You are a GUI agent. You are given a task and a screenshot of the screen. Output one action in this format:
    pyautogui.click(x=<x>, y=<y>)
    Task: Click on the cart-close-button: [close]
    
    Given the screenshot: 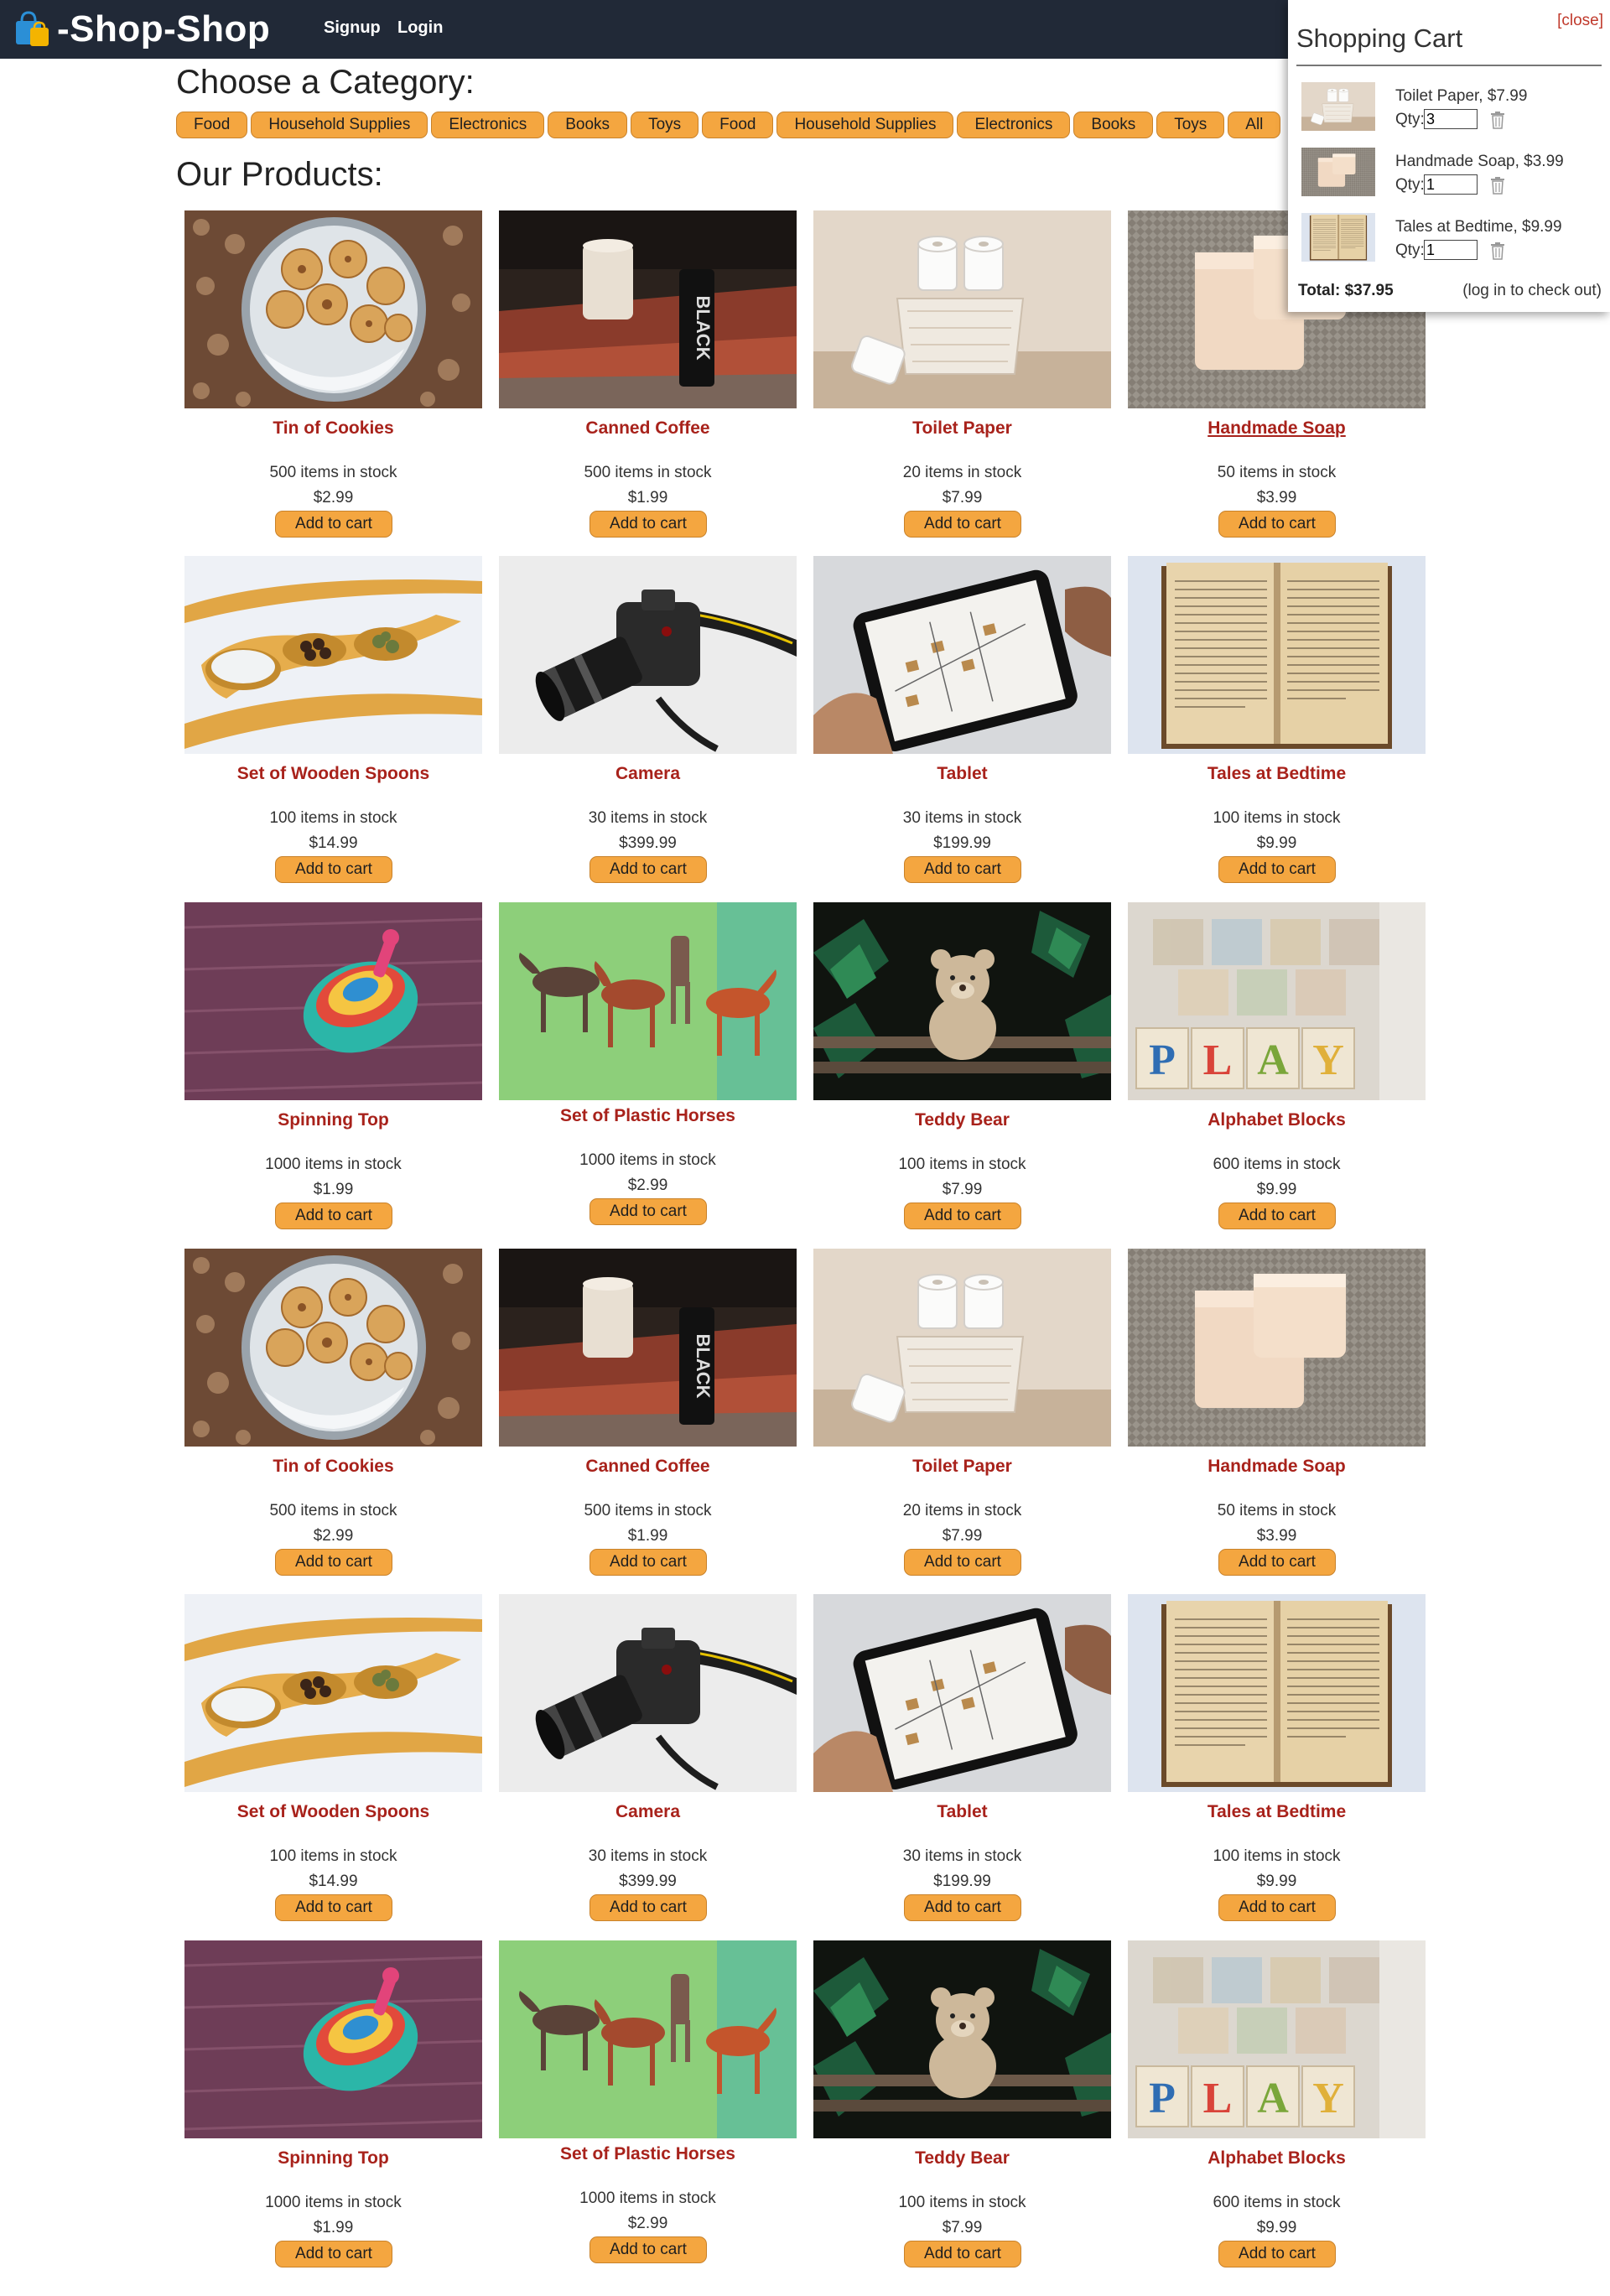 What is the action you would take?
    pyautogui.click(x=1580, y=21)
    